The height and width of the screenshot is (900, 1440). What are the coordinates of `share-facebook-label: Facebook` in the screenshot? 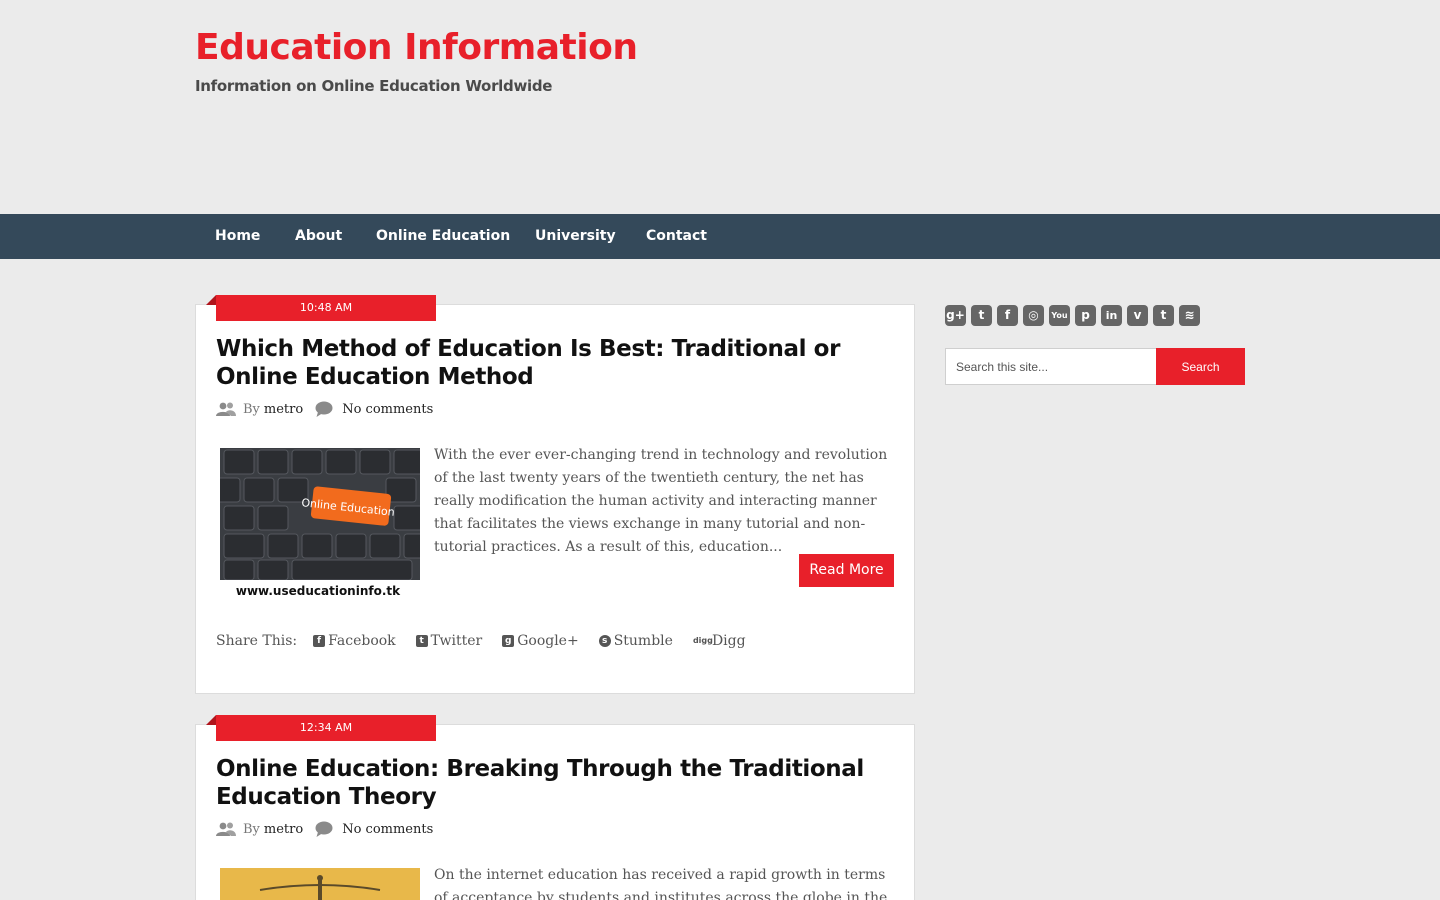 It's located at (362, 641).